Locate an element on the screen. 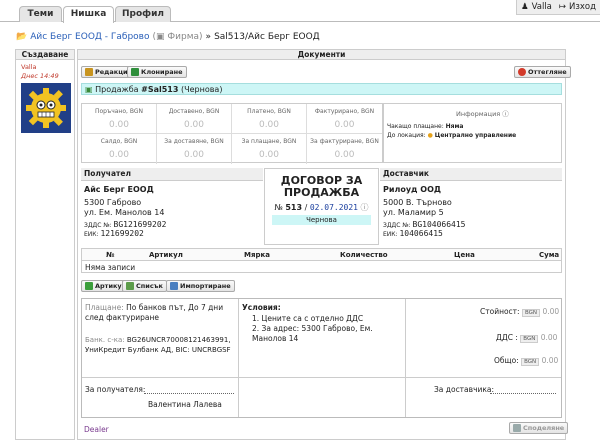 This screenshot has height=445, width=600. draft-badge: Чернова is located at coordinates (321, 220).